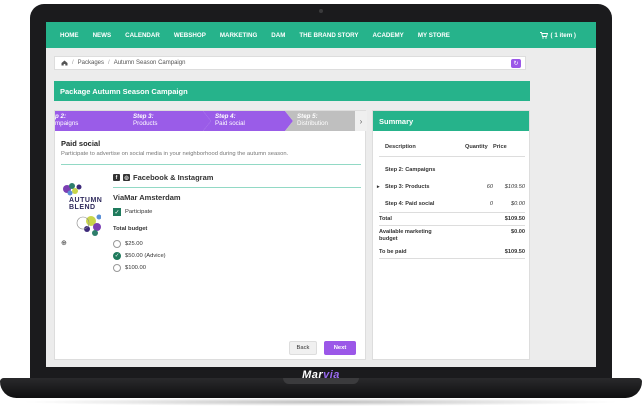  What do you see at coordinates (139, 212) in the screenshot?
I see `participate-label: Participate` at bounding box center [139, 212].